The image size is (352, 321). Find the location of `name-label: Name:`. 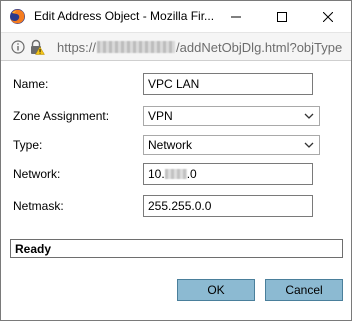

name-label: Name: is located at coordinates (31, 84).